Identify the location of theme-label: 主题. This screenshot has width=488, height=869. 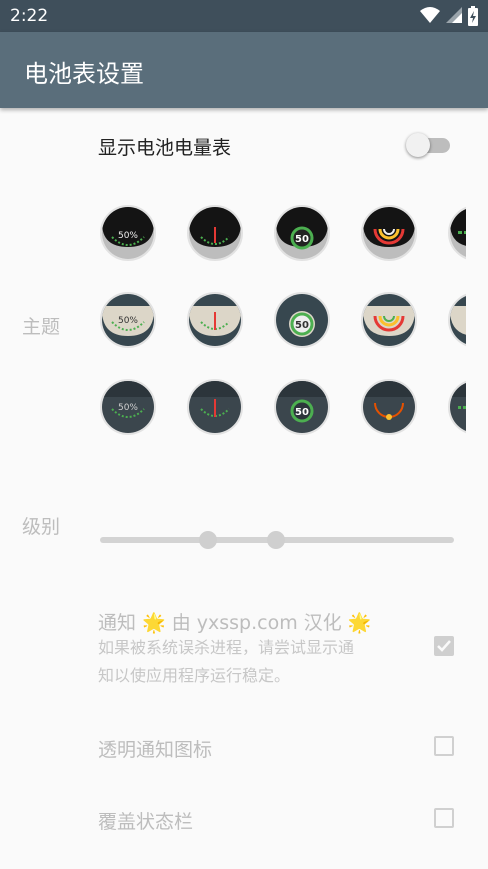
(41, 327).